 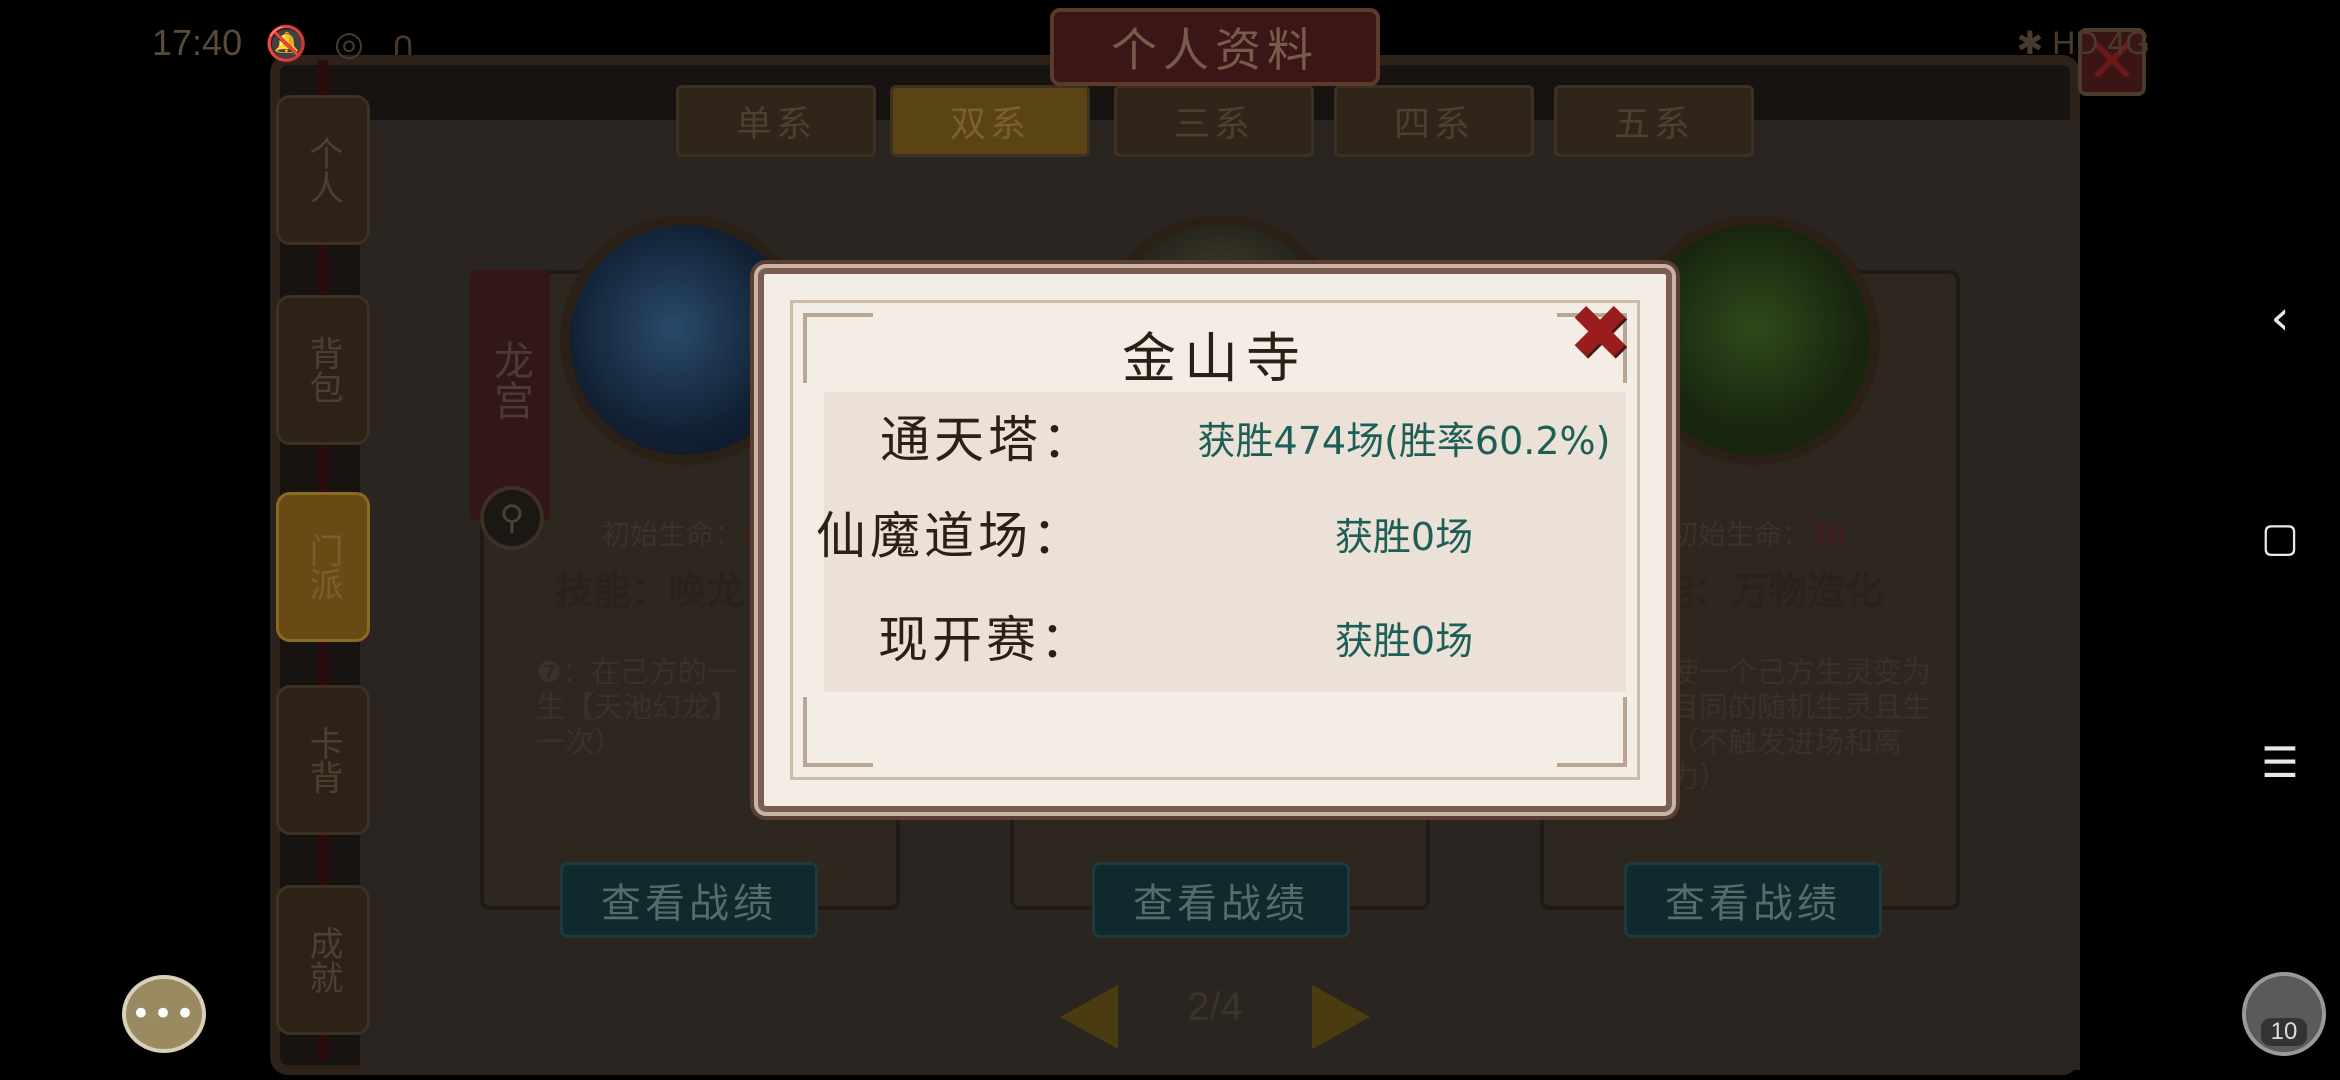 What do you see at coordinates (1600, 332) in the screenshot?
I see `close-dialog-icon: ✖` at bounding box center [1600, 332].